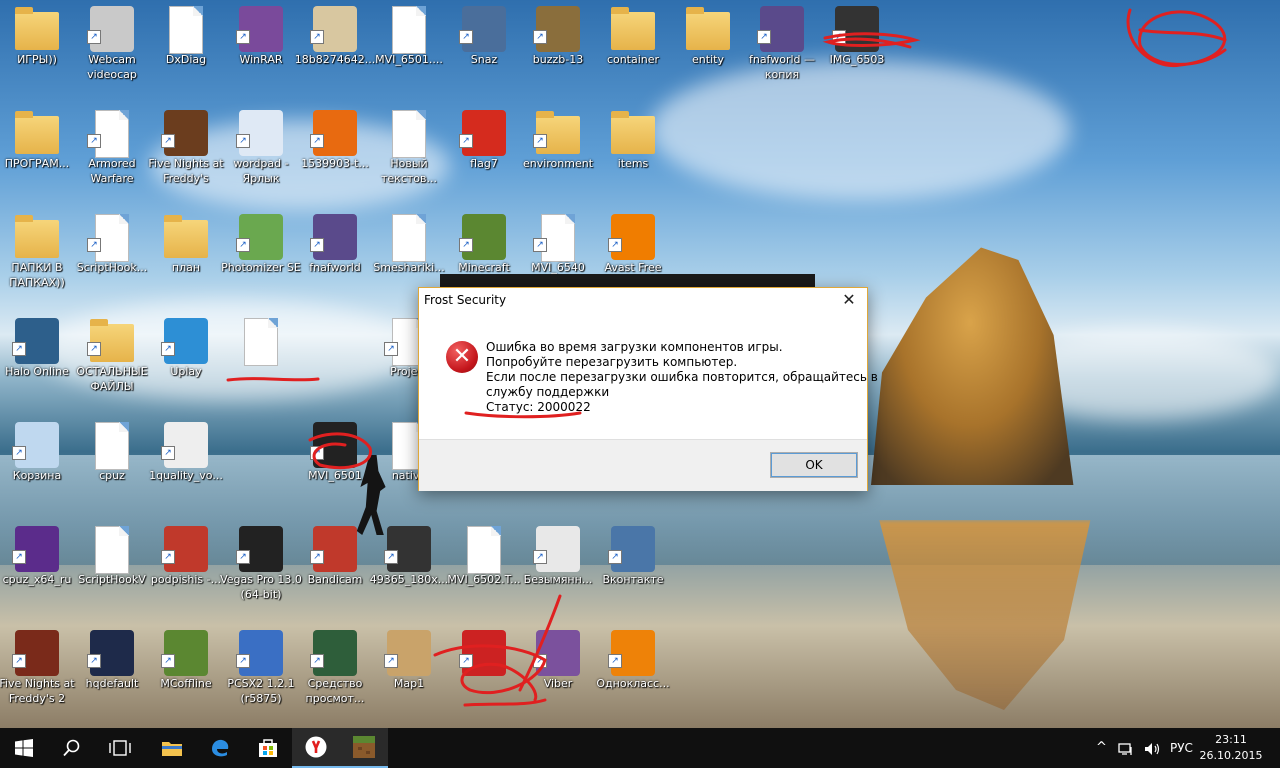 This screenshot has width=1280, height=773. I want to click on start-icon, so click(24, 748).